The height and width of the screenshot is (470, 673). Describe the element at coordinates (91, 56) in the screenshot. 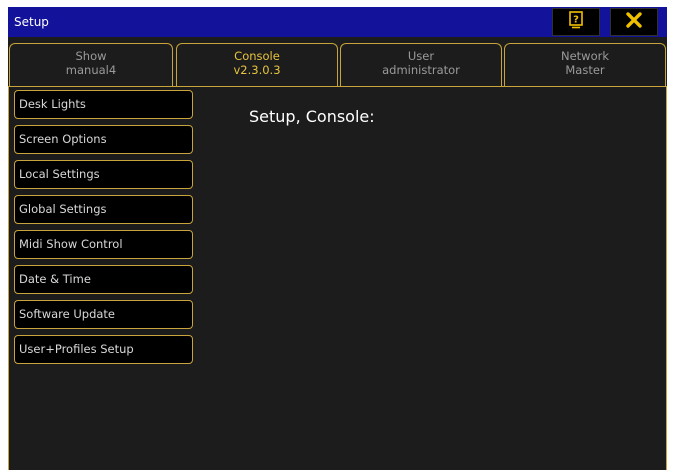

I see `tab-show-line1: Show` at that location.